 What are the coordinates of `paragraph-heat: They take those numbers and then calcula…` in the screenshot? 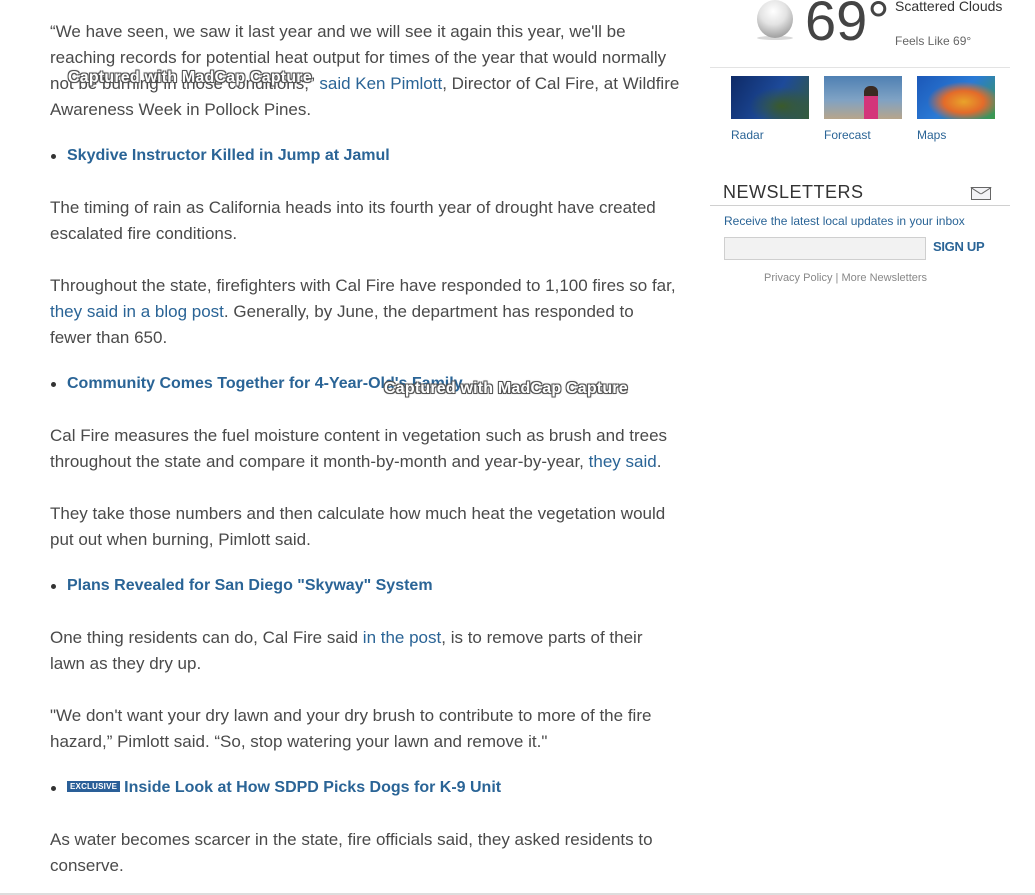 It's located at (358, 526).